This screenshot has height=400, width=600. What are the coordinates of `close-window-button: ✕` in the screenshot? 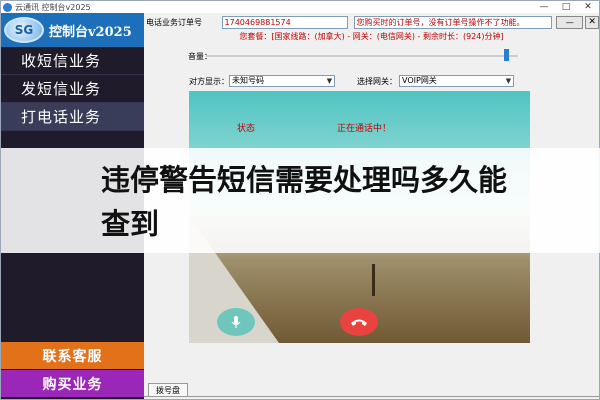 It's located at (588, 7).